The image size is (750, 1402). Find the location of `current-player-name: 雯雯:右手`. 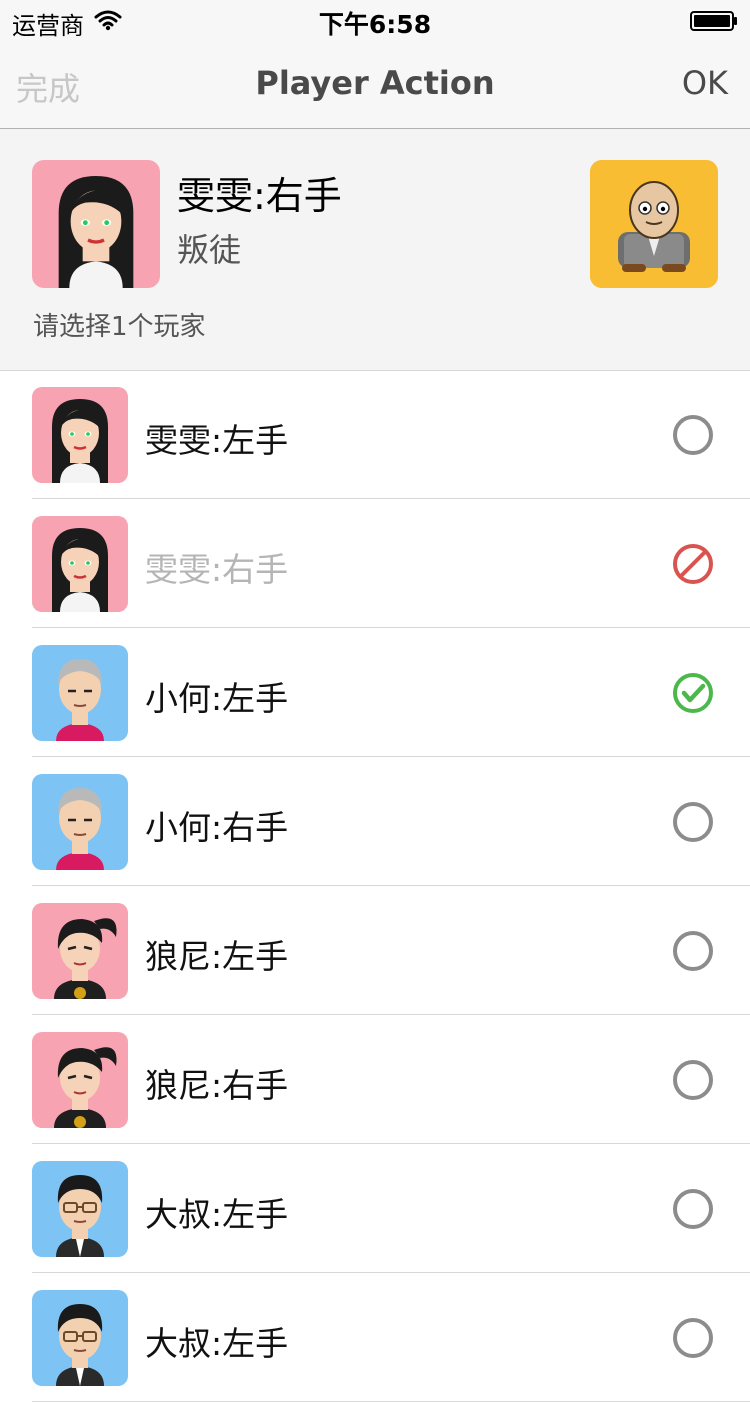

current-player-name: 雯雯:右手 is located at coordinates (259, 196).